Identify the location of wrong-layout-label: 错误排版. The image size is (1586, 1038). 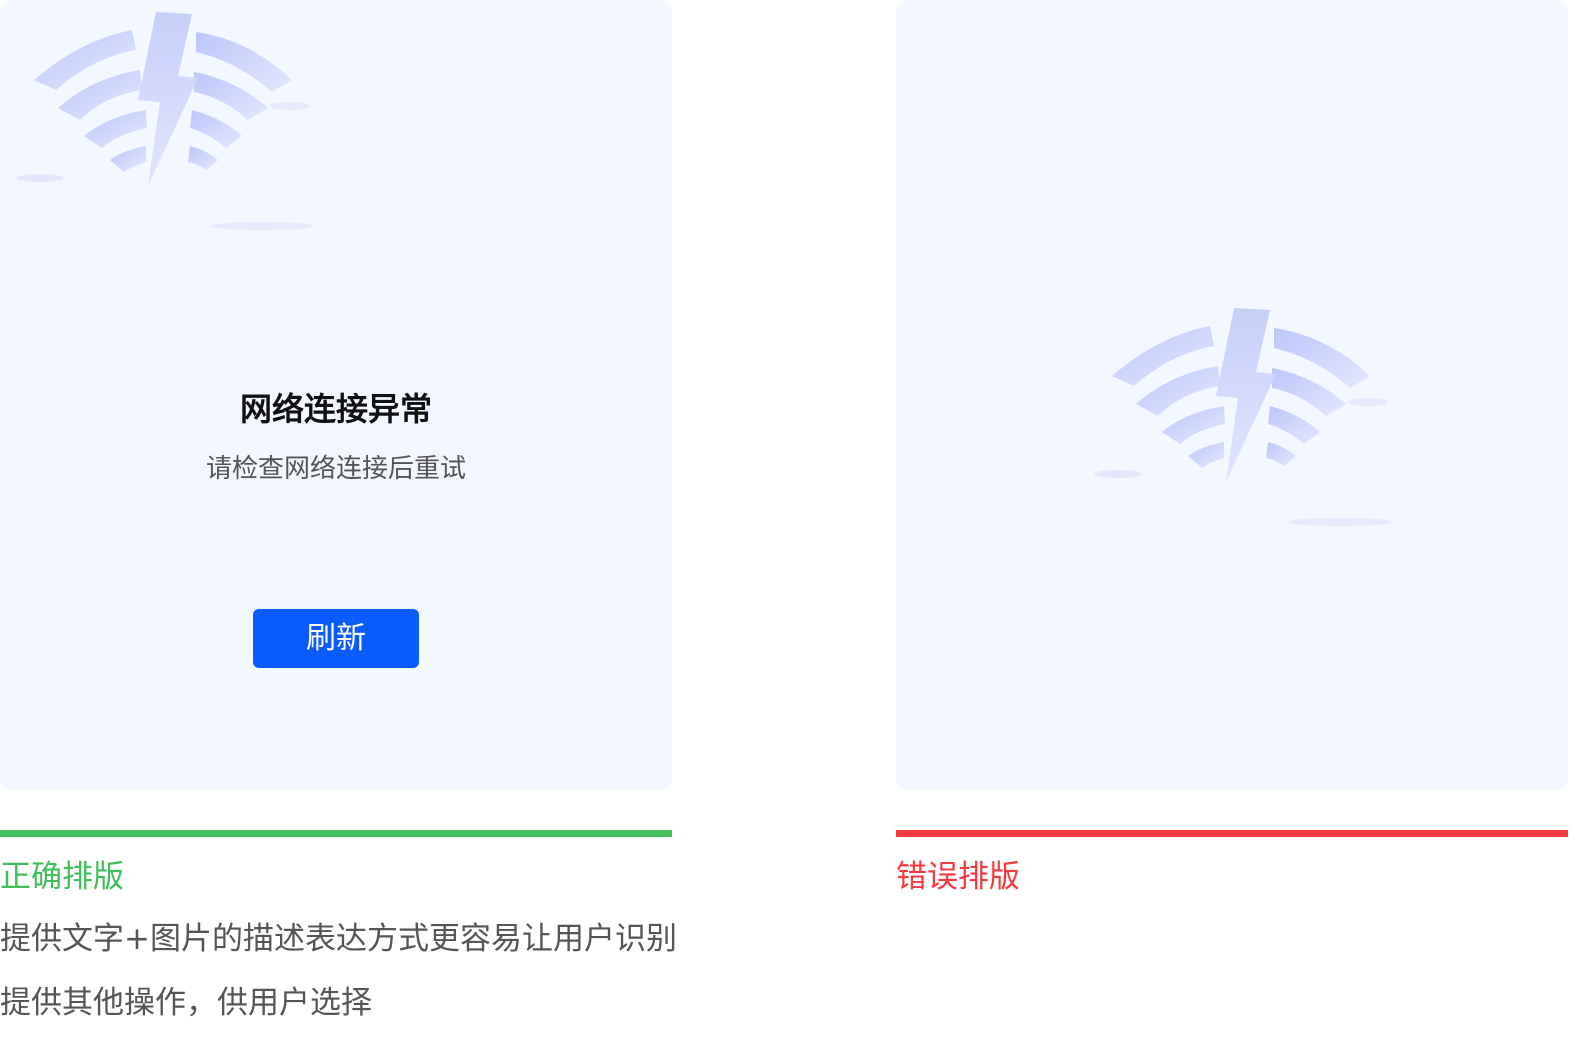
(958, 877).